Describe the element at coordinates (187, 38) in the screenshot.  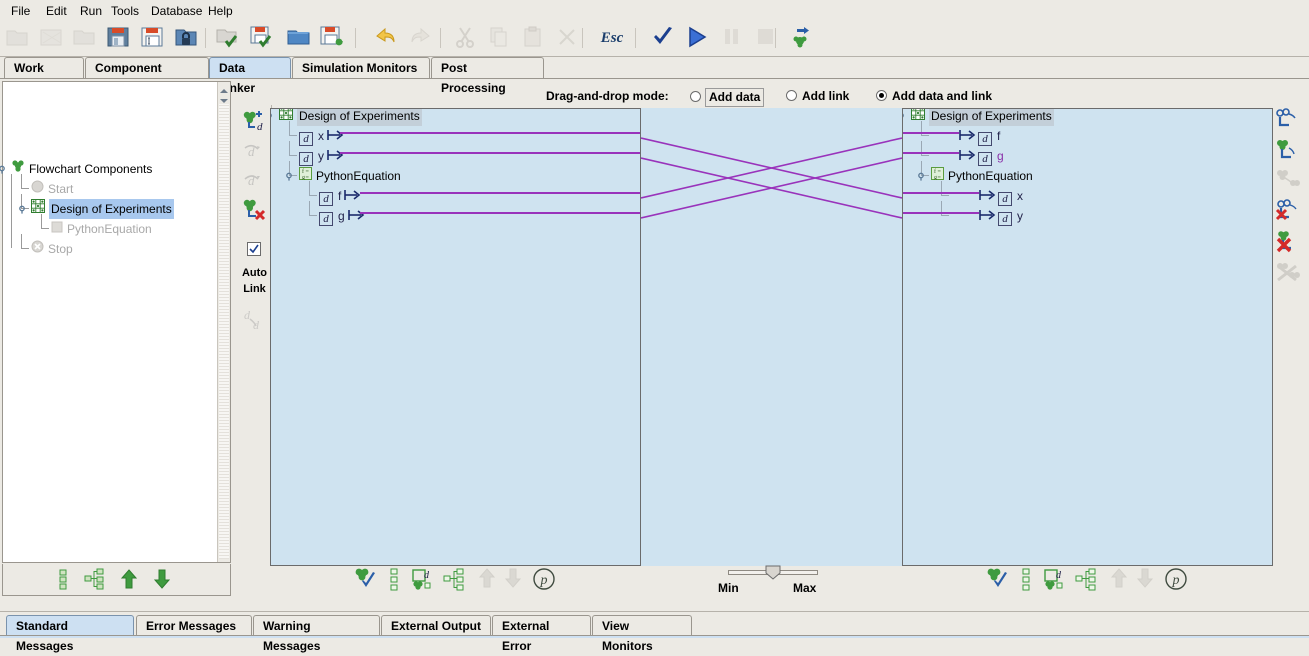
I see `lock-folder-icon` at that location.